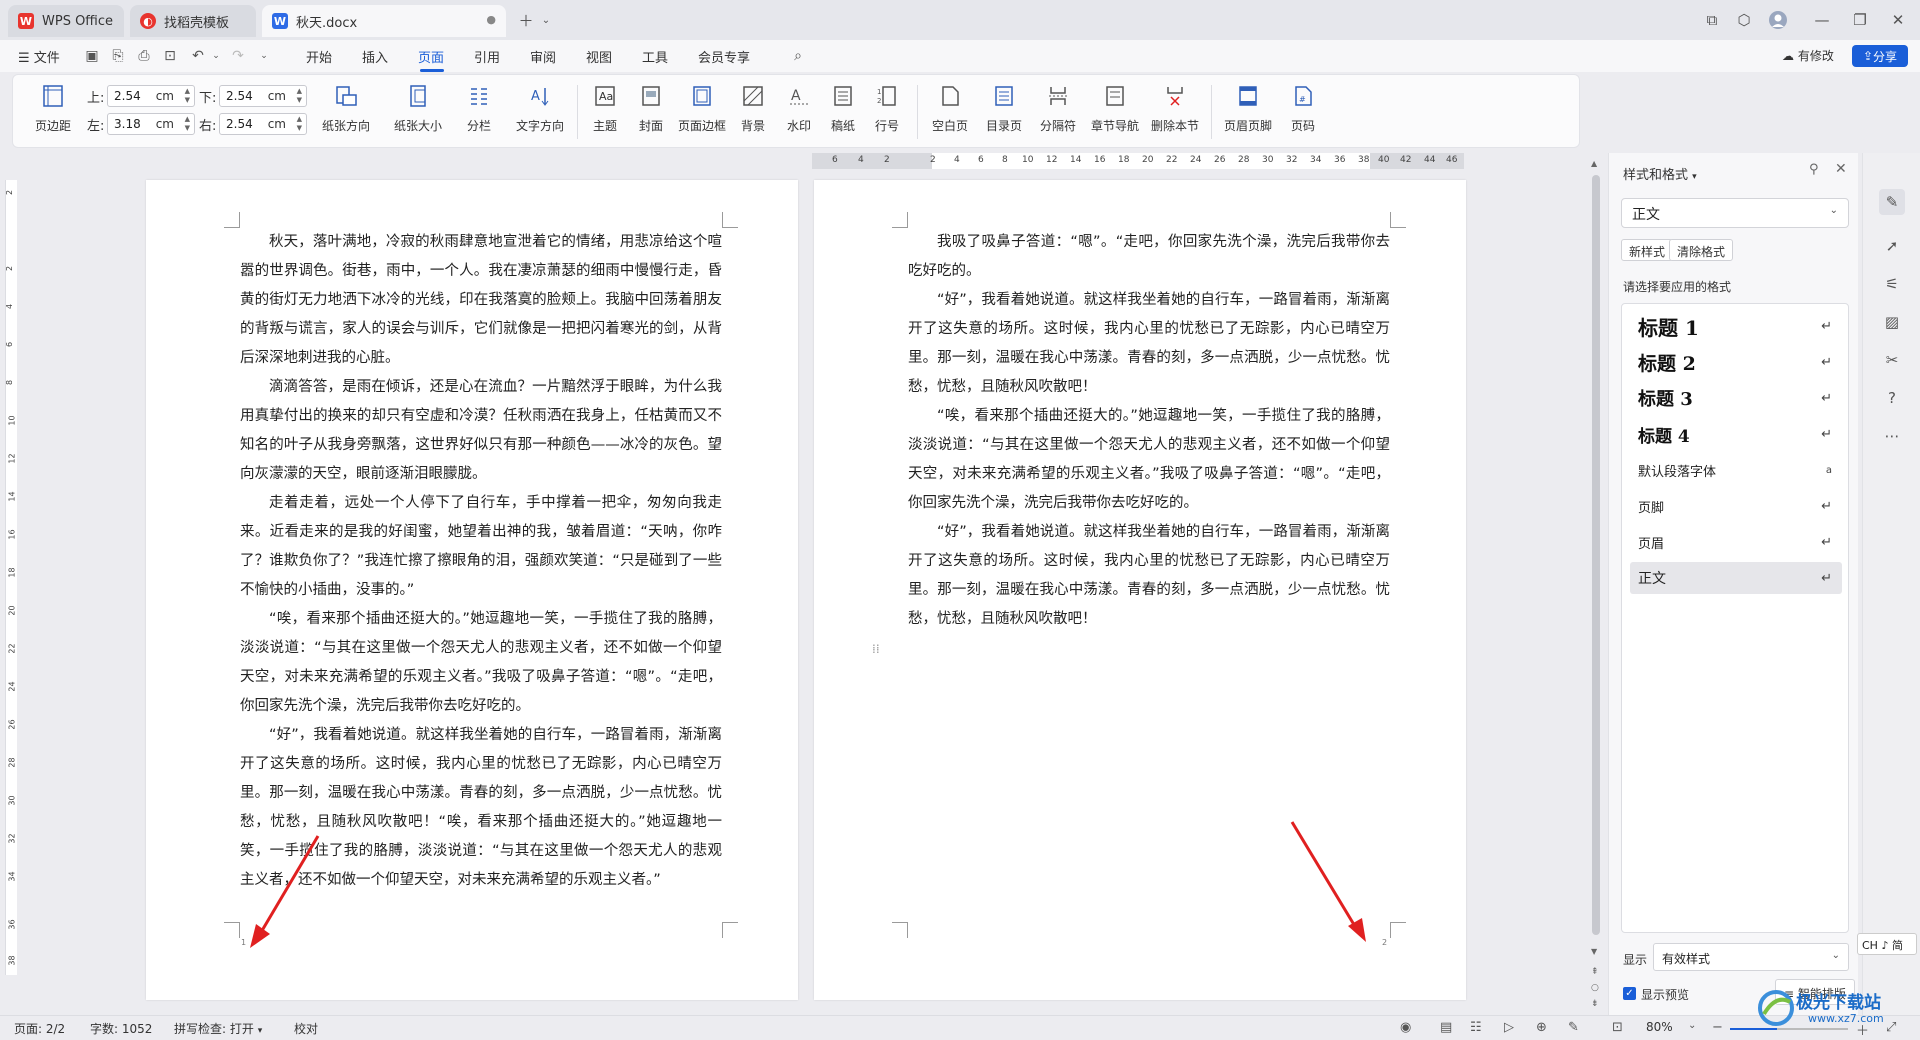 The image size is (1920, 1040). What do you see at coordinates (1596, 555) in the screenshot?
I see `scrollbar-thumb` at bounding box center [1596, 555].